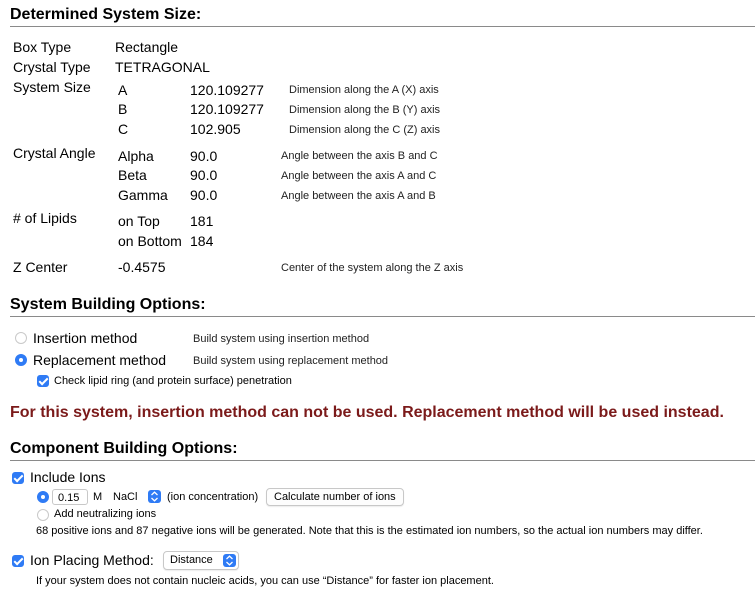 The width and height of the screenshot is (755, 600). I want to click on box-type-label: Box Type, so click(42, 47).